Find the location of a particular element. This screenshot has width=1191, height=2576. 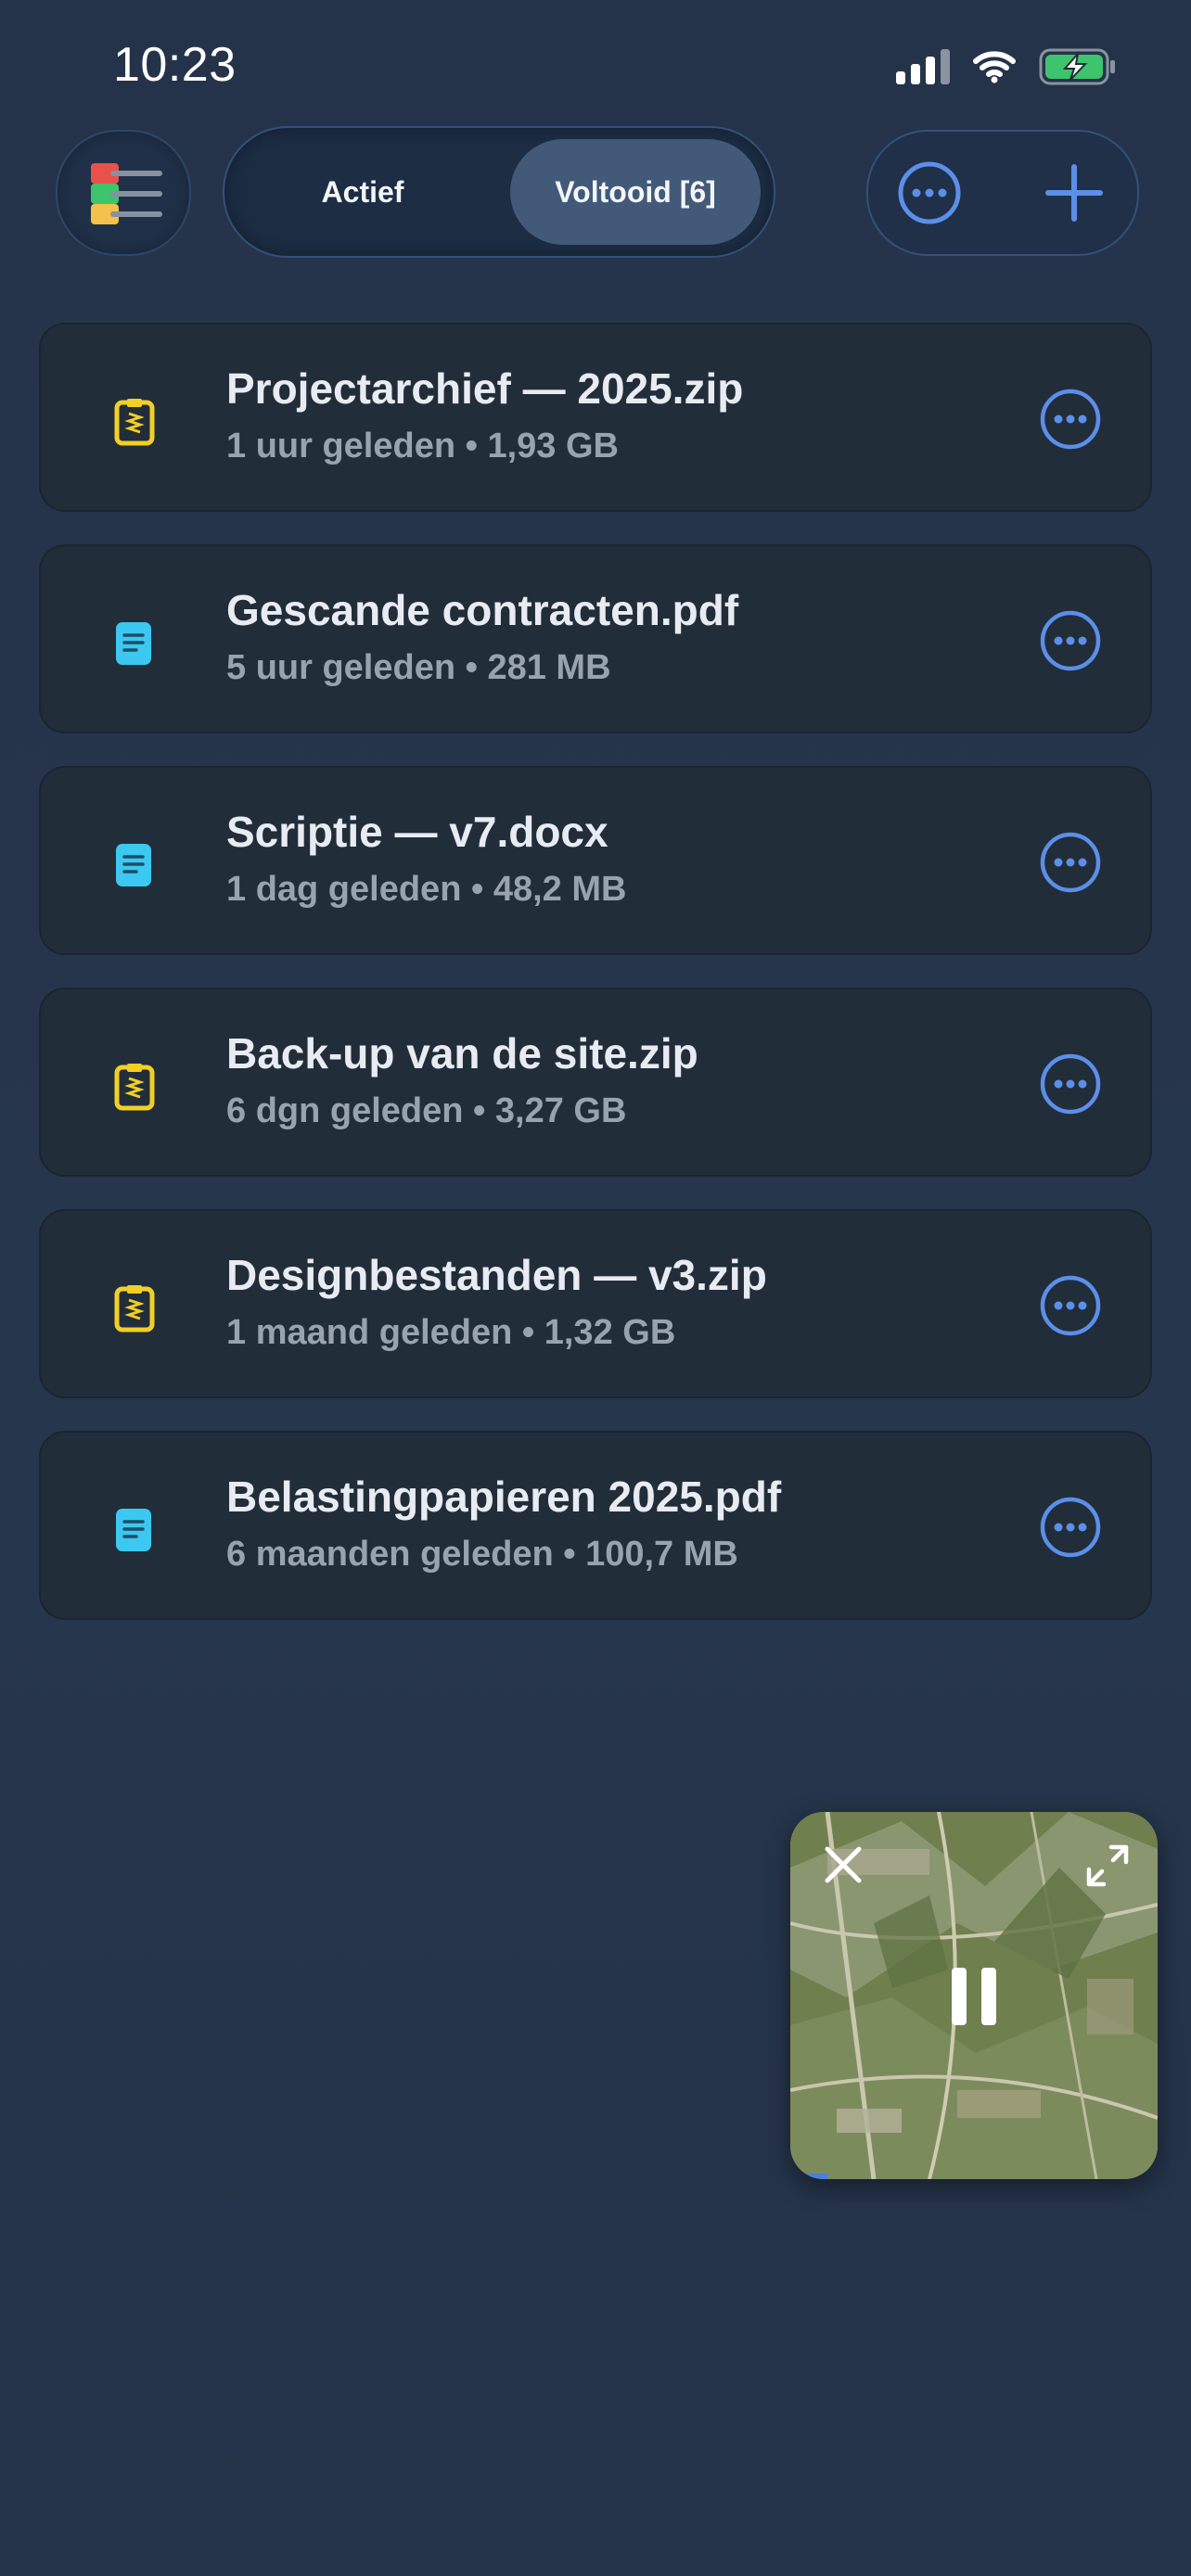

expand-player-button is located at coordinates (1107, 1866).